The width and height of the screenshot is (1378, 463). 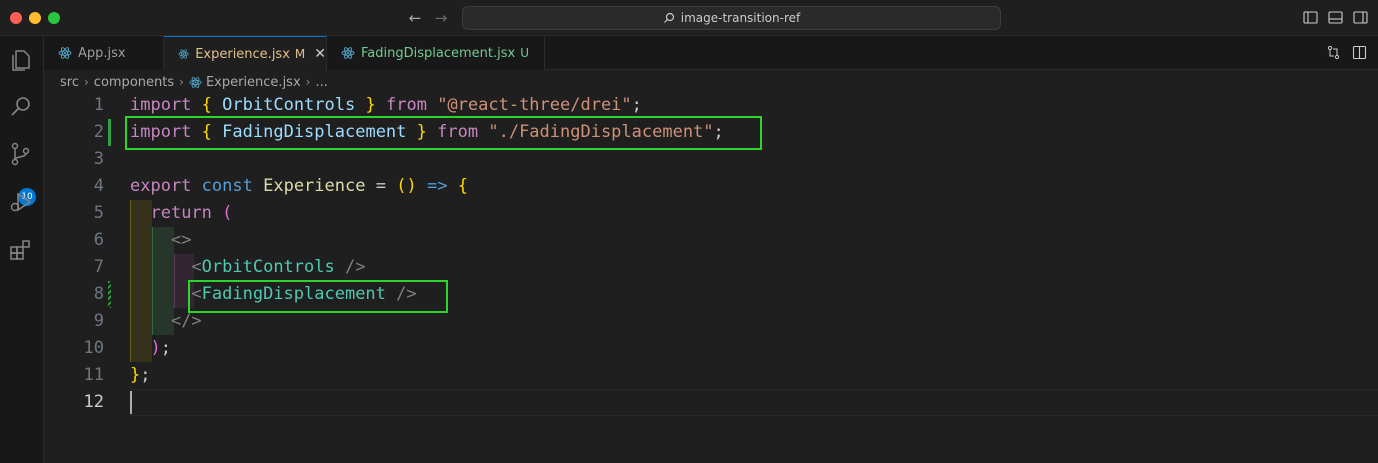 I want to click on toggle-panel-icon, so click(x=1335, y=17).